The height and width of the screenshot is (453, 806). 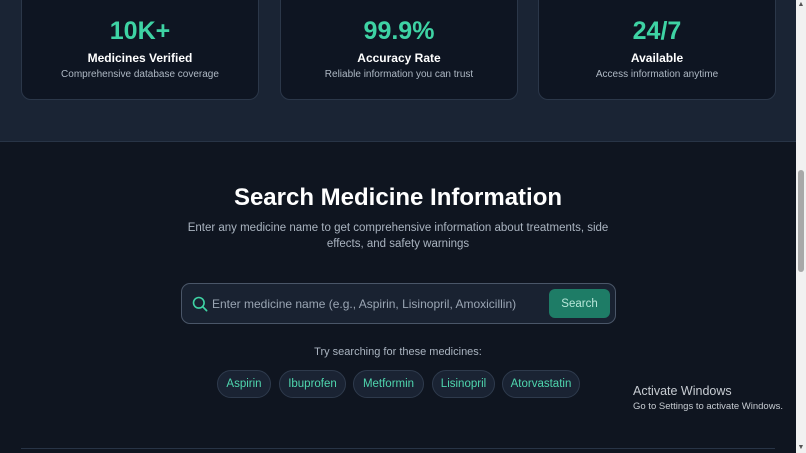 I want to click on search-input, so click(x=377, y=303).